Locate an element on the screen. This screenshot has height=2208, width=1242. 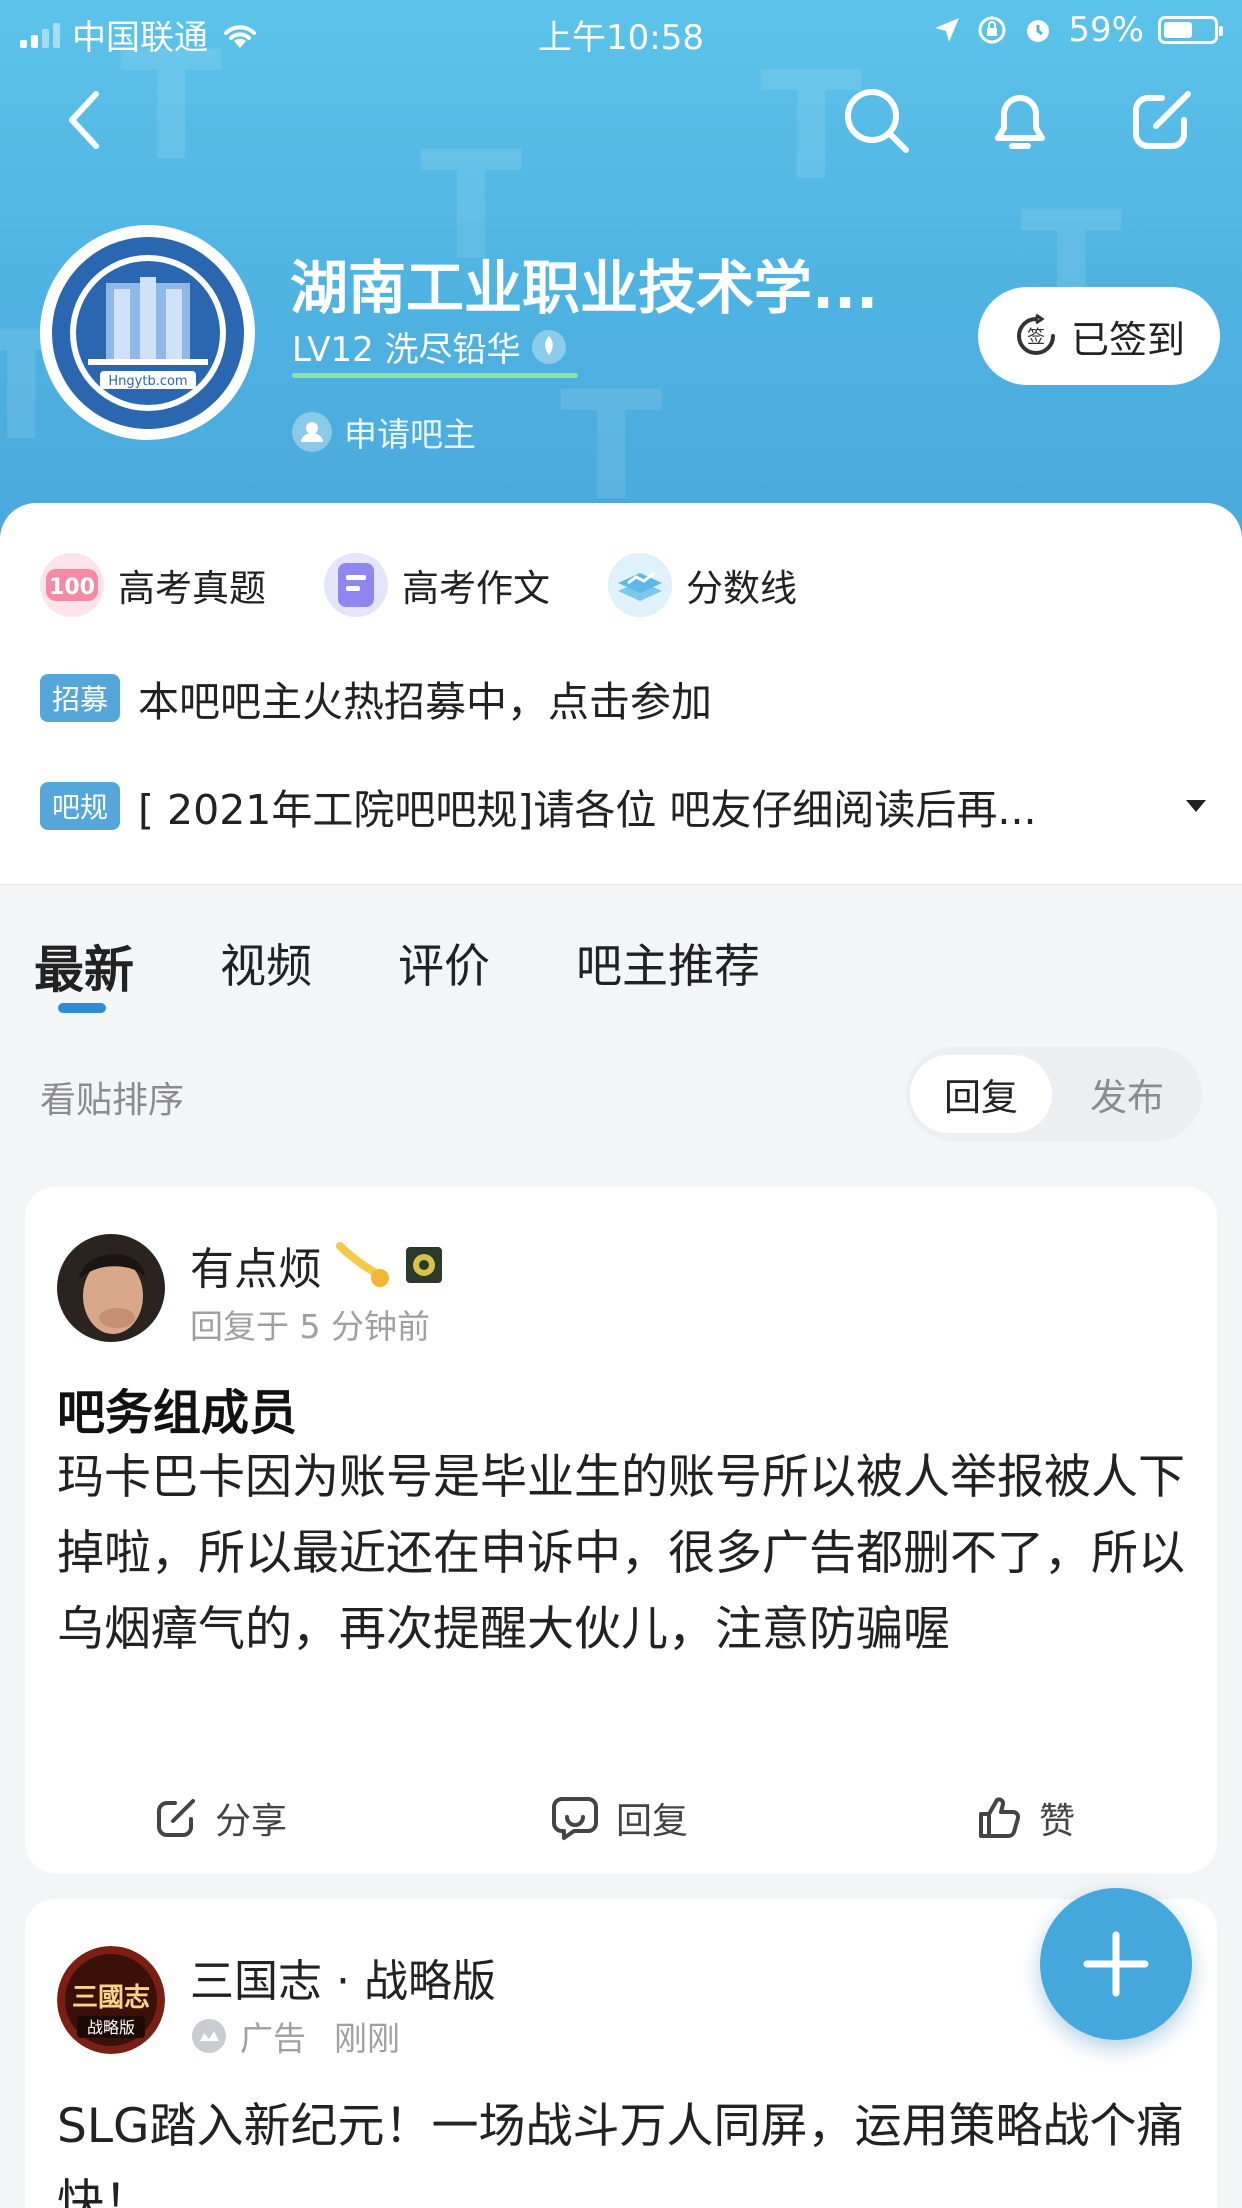
shortcut-gaokao-exam: 100 高考真题 is located at coordinates (153, 585).